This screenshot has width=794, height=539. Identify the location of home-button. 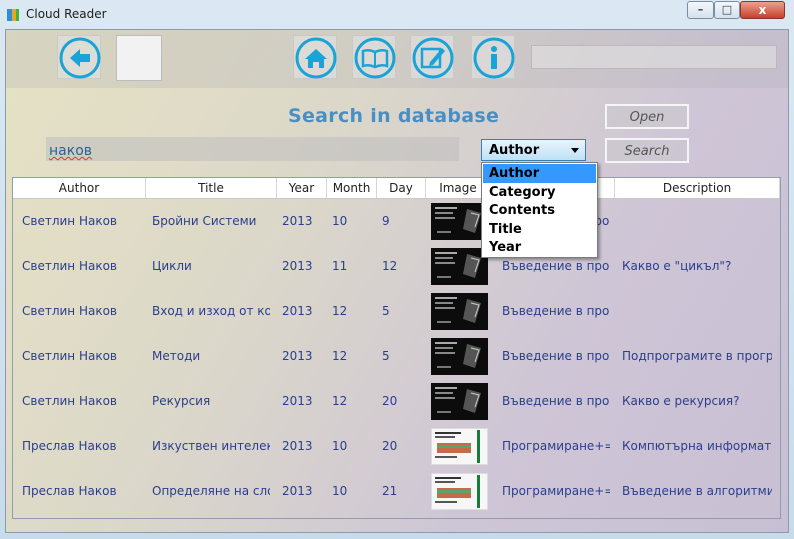
(315, 57).